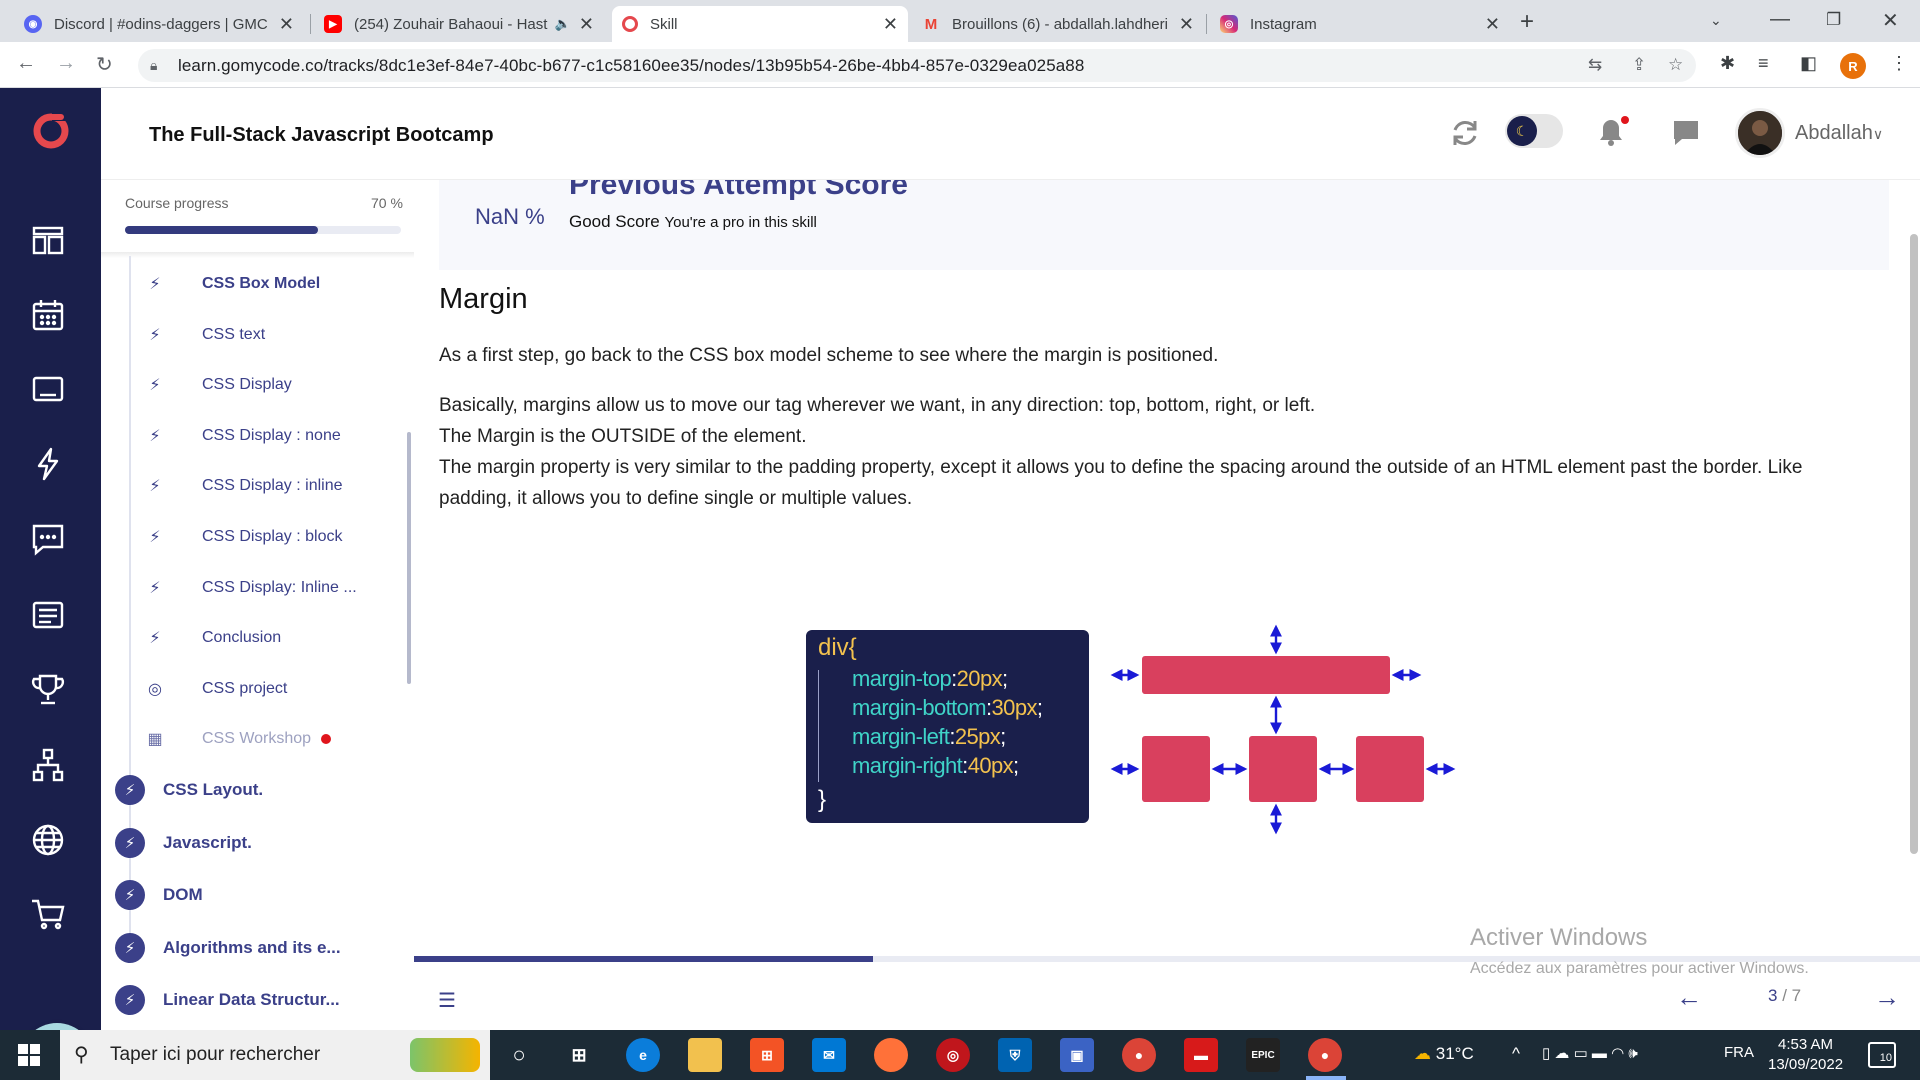 Image resolution: width=1920 pixels, height=1080 pixels. Describe the element at coordinates (1595, 65) in the screenshot. I see `translate-icon: ⇆` at that location.